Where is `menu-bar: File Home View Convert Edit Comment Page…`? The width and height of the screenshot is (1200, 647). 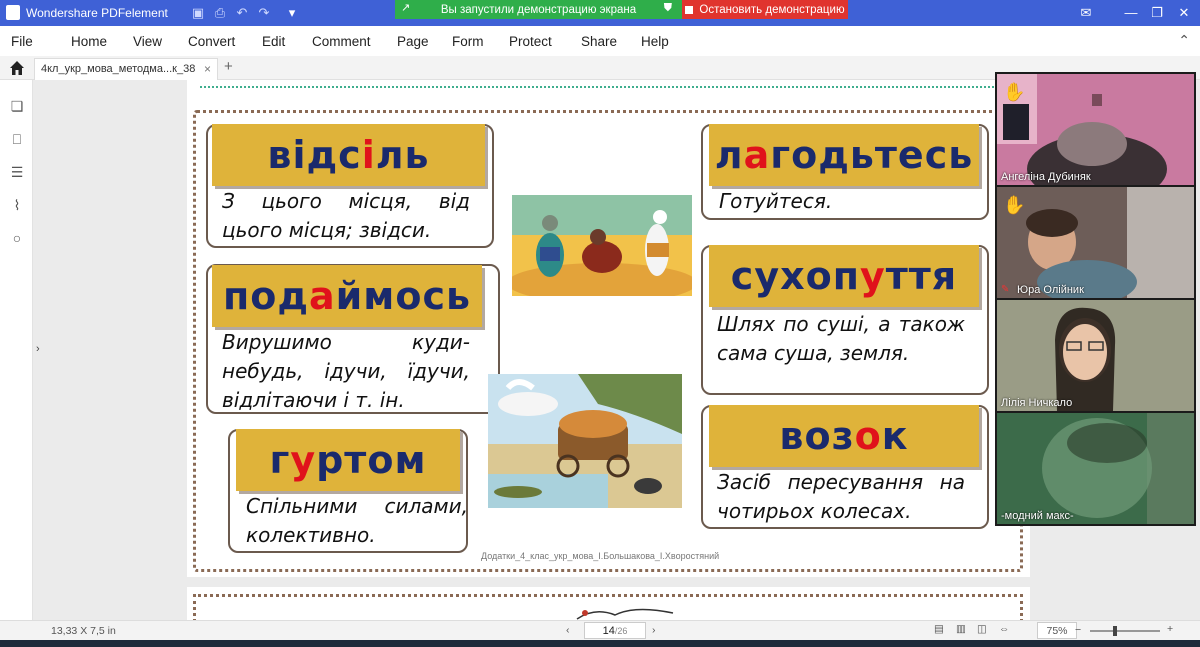
menu-bar: File Home View Convert Edit Comment Page… is located at coordinates (600, 41).